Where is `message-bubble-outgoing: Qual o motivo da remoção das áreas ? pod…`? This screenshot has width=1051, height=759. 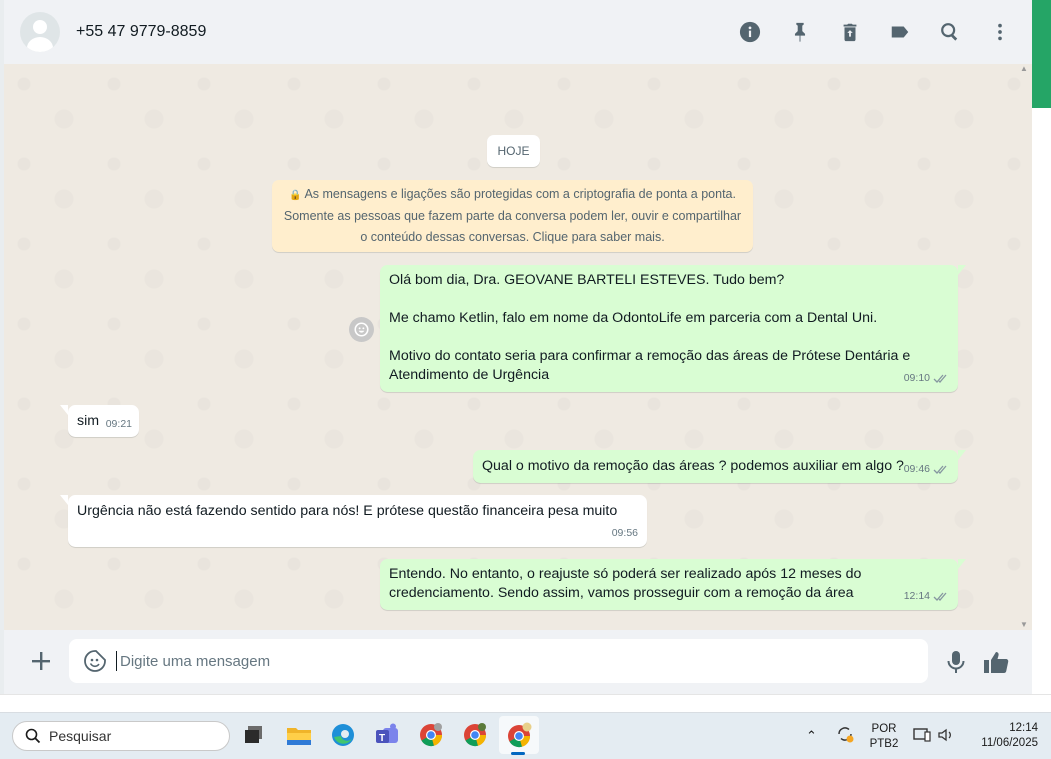
message-bubble-outgoing: Qual o motivo da remoção das áreas ? pod… is located at coordinates (719, 466).